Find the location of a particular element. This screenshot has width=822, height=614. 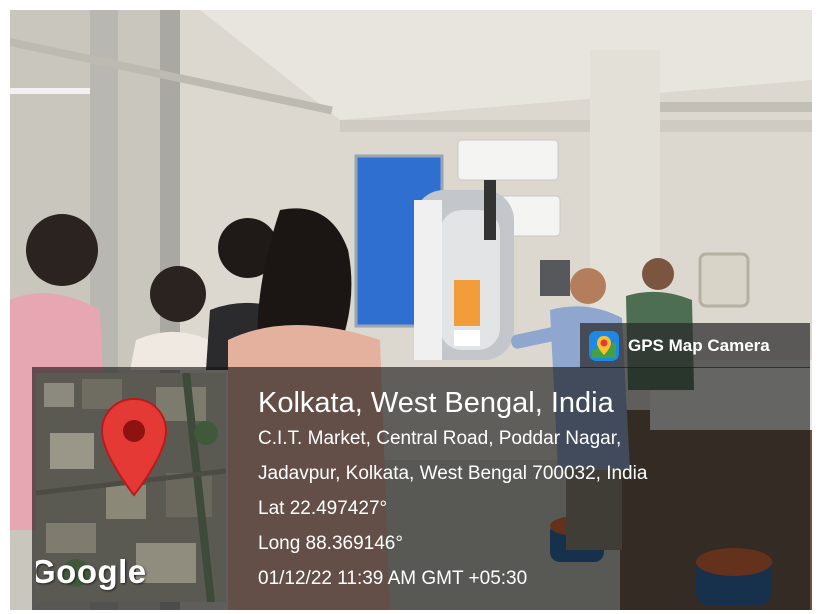

nmr-side-panel is located at coordinates (428, 280).